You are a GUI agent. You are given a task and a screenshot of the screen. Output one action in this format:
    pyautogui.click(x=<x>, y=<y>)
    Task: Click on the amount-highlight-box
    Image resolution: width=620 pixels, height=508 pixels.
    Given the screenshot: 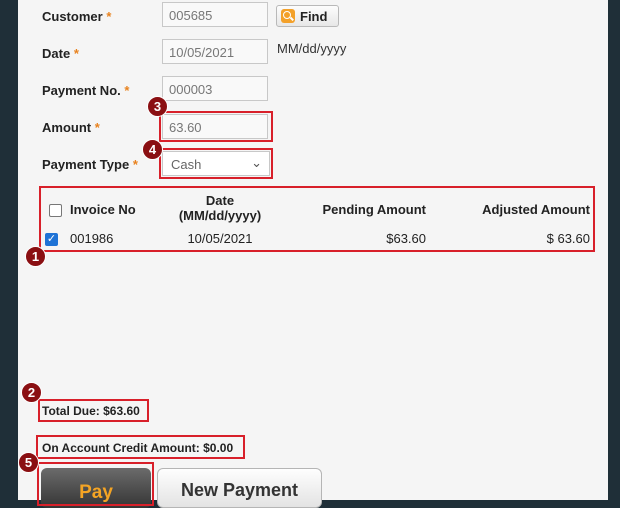 What is the action you would take?
    pyautogui.click(x=216, y=126)
    